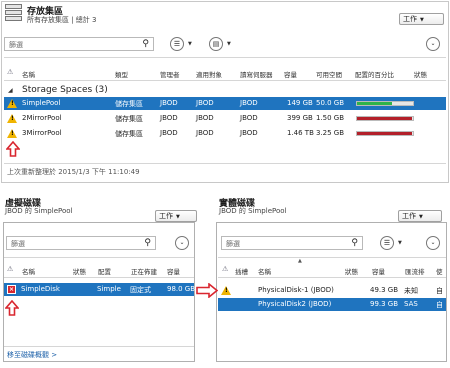 This screenshot has width=450, height=368. What do you see at coordinates (300, 261) in the screenshot?
I see `sort-indicator-icon: ▲` at bounding box center [300, 261].